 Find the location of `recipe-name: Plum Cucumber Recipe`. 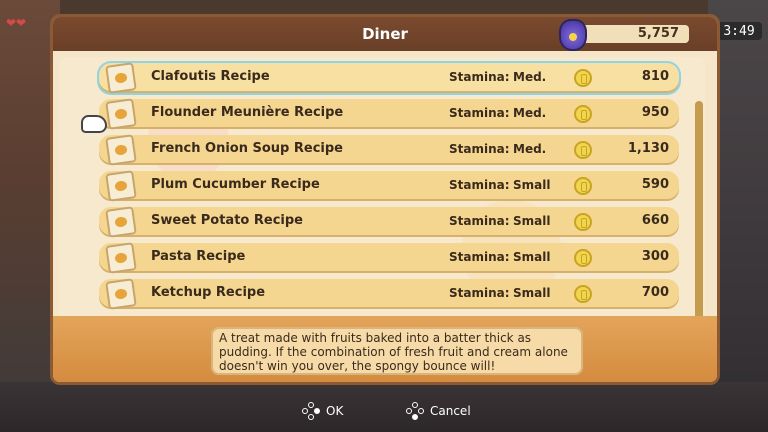

recipe-name: Plum Cucumber Recipe is located at coordinates (235, 184).